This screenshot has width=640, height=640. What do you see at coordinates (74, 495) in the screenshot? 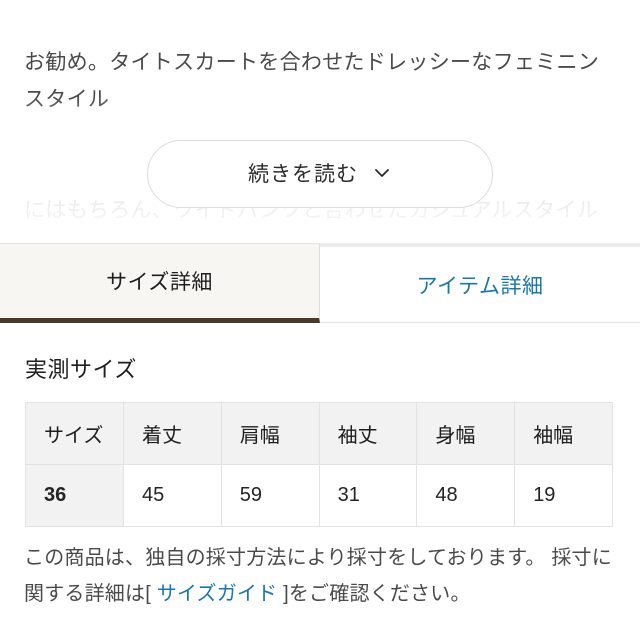
I see `cell-size: 36` at bounding box center [74, 495].